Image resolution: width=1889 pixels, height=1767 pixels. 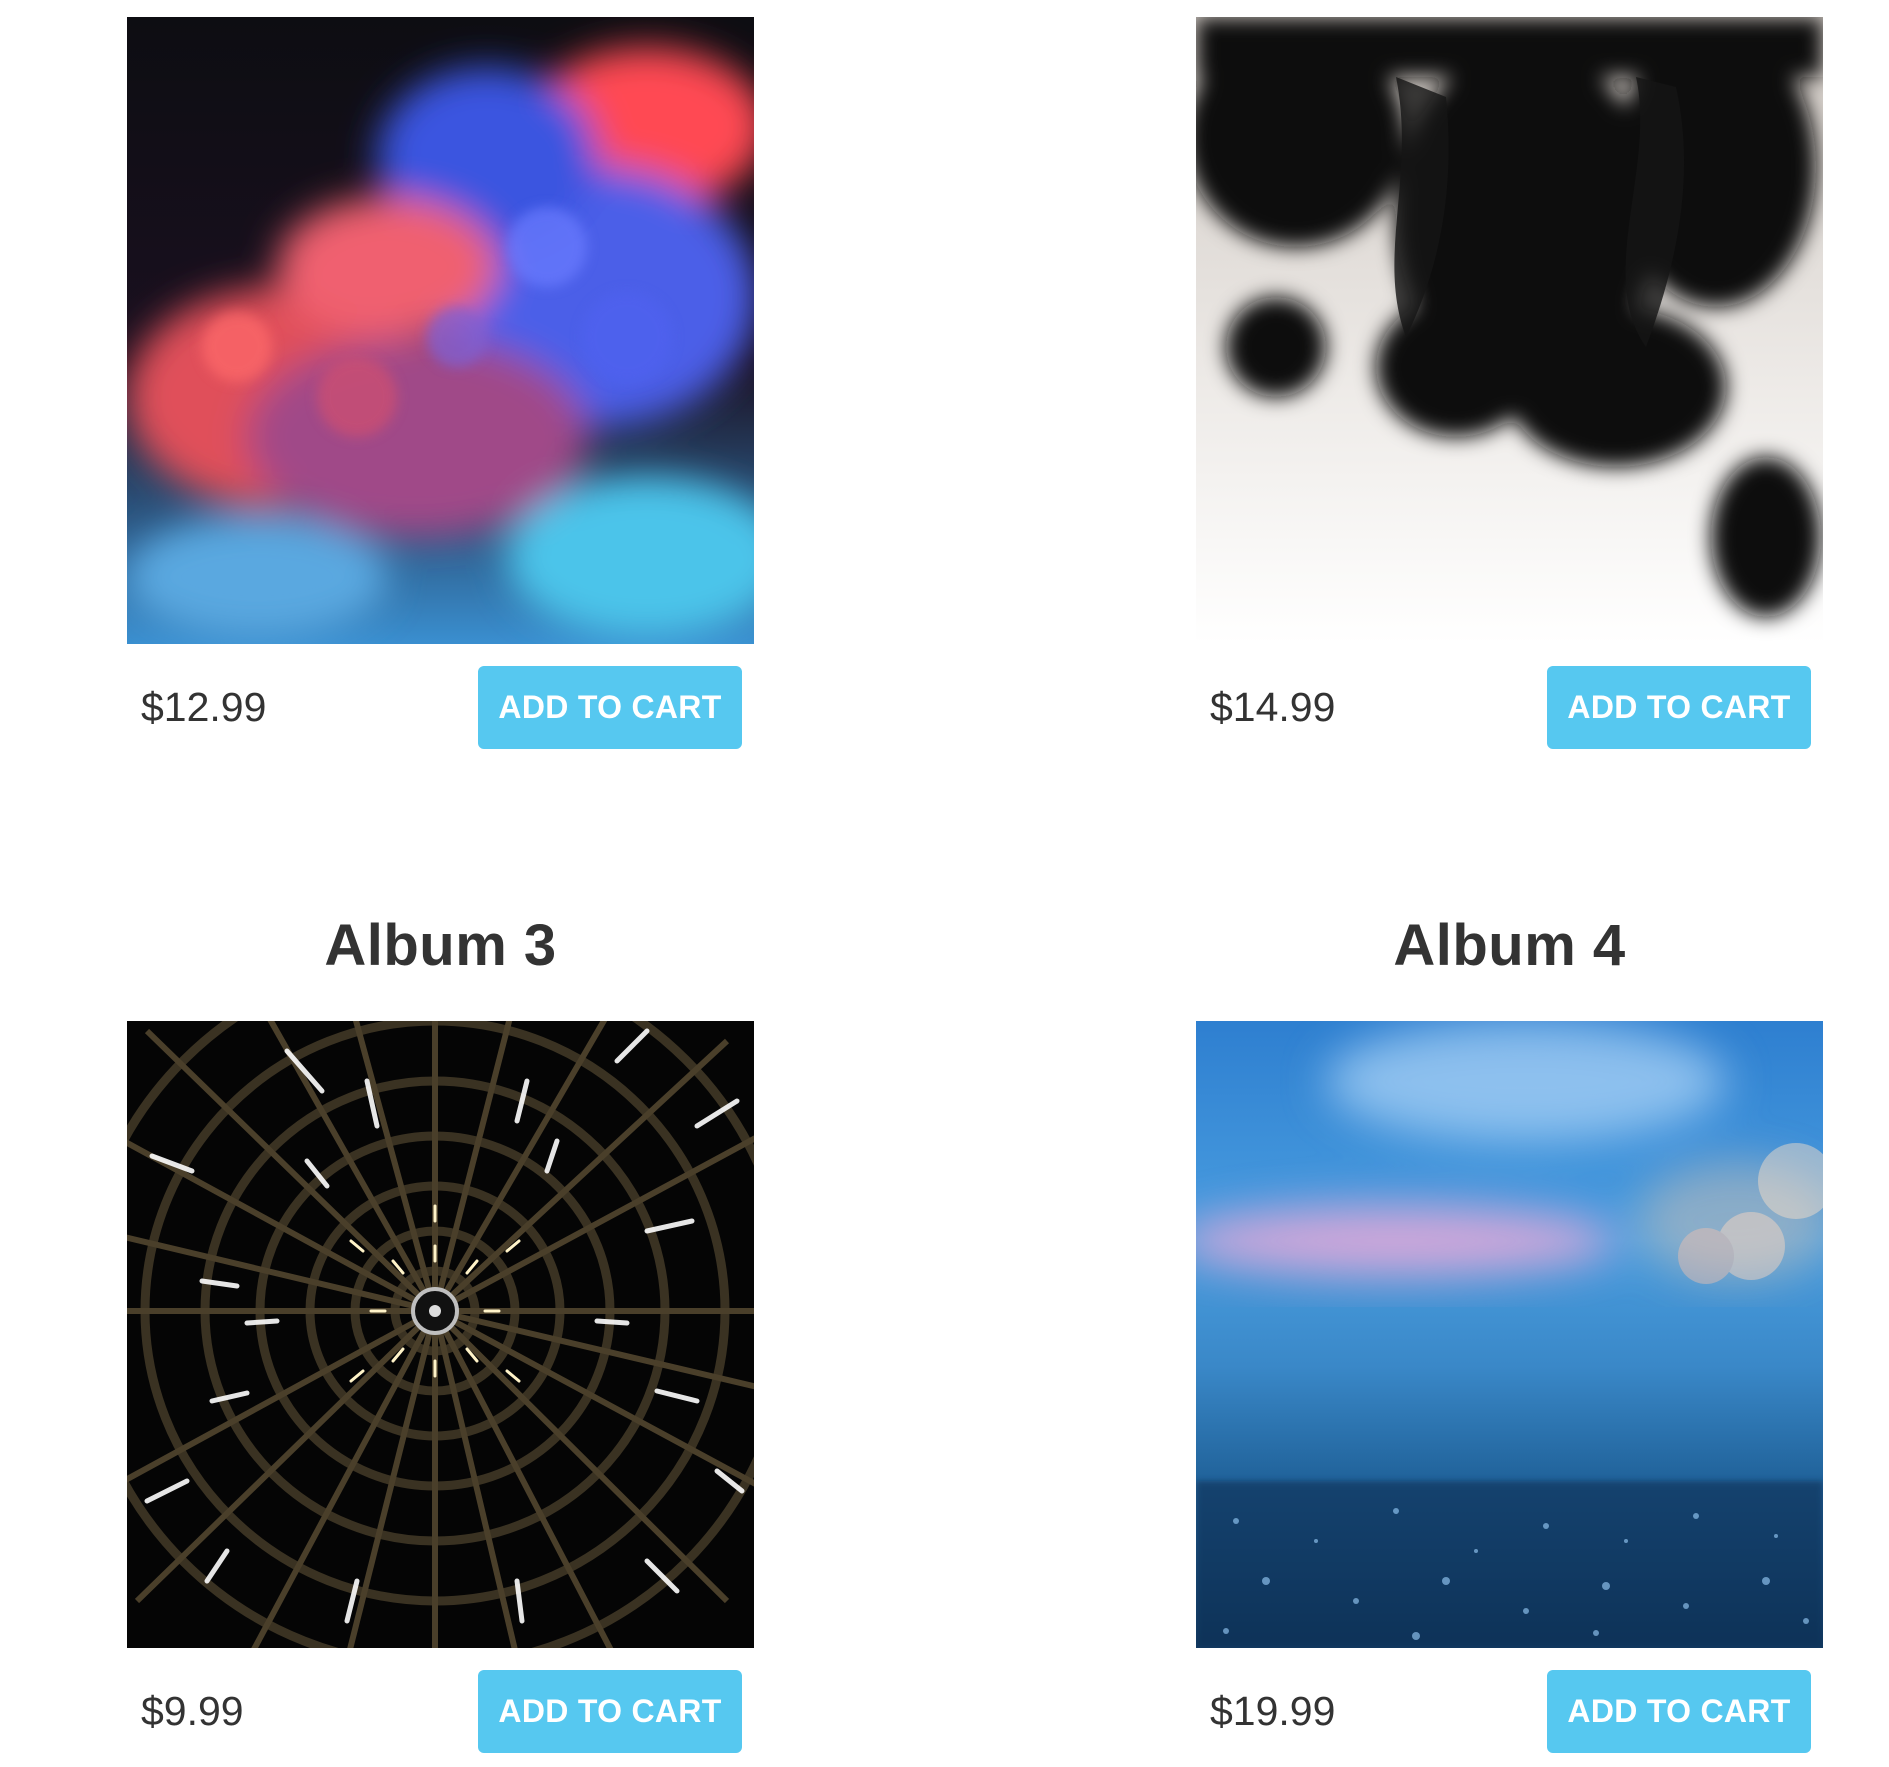 What do you see at coordinates (192, 1711) in the screenshot?
I see `price-label: $9.99` at bounding box center [192, 1711].